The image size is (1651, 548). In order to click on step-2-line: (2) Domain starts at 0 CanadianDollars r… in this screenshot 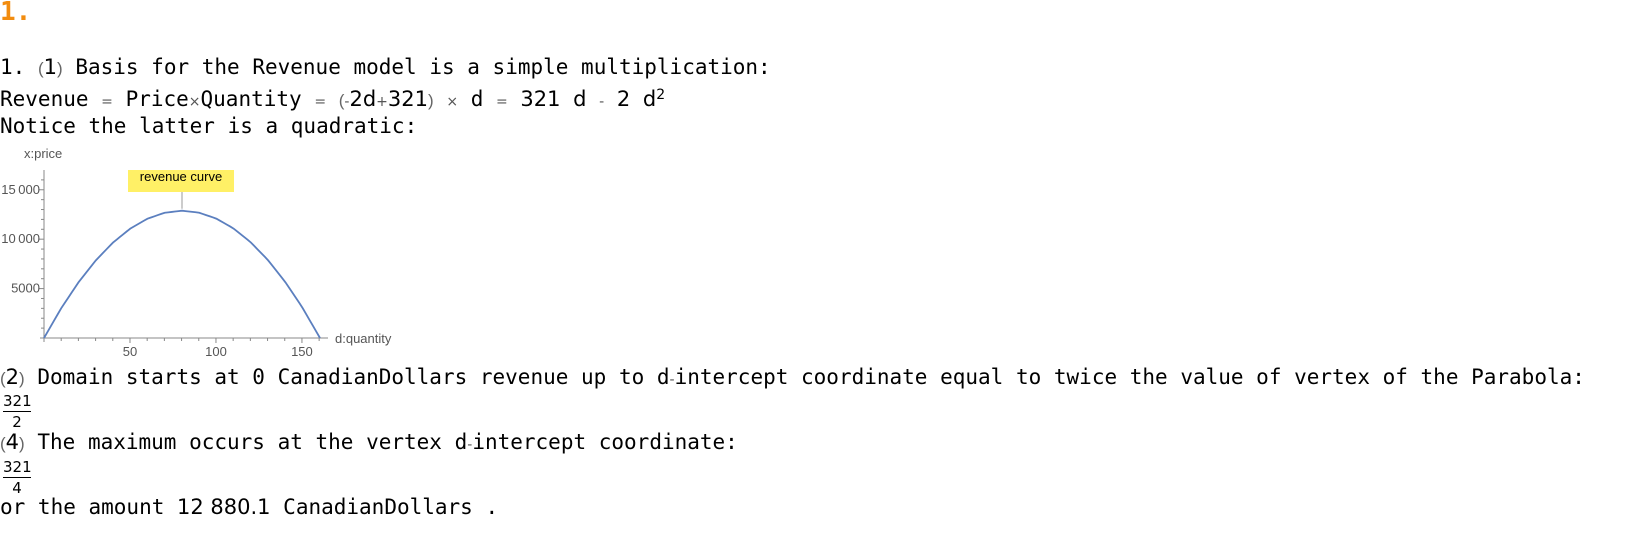, I will do `click(792, 378)`.